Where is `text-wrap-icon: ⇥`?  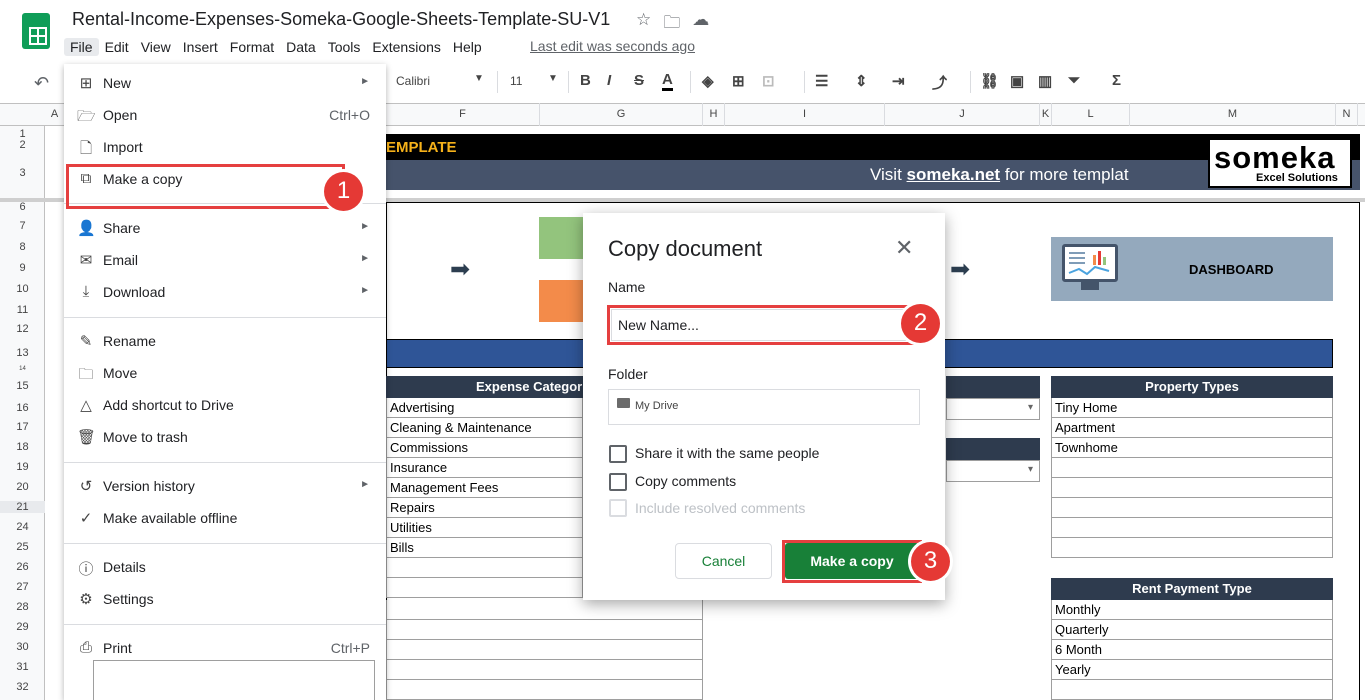
text-wrap-icon: ⇥ is located at coordinates (898, 81).